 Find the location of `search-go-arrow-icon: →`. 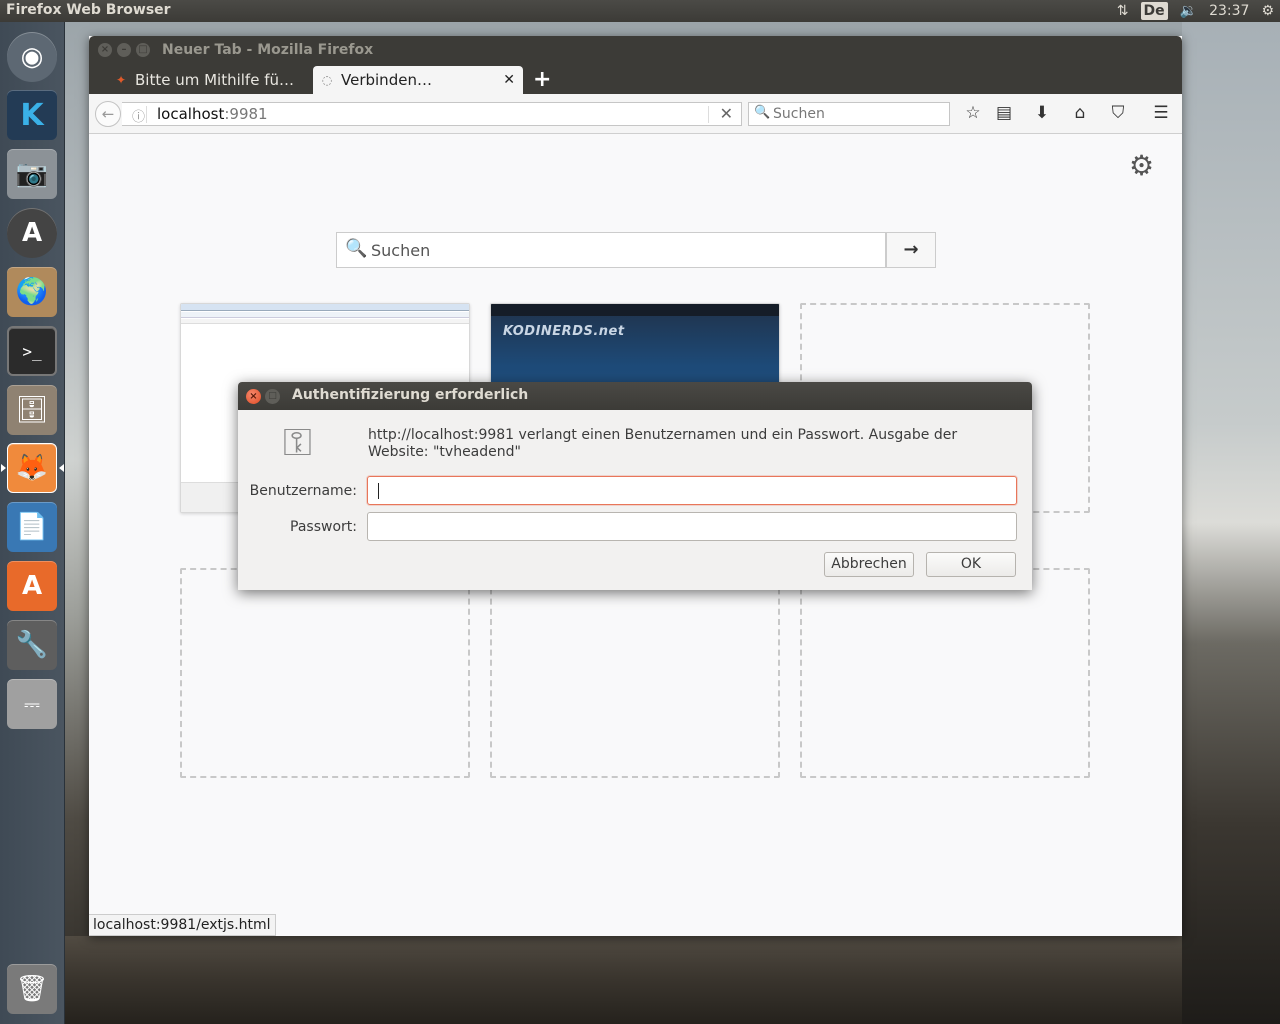

search-go-arrow-icon: → is located at coordinates (911, 250).